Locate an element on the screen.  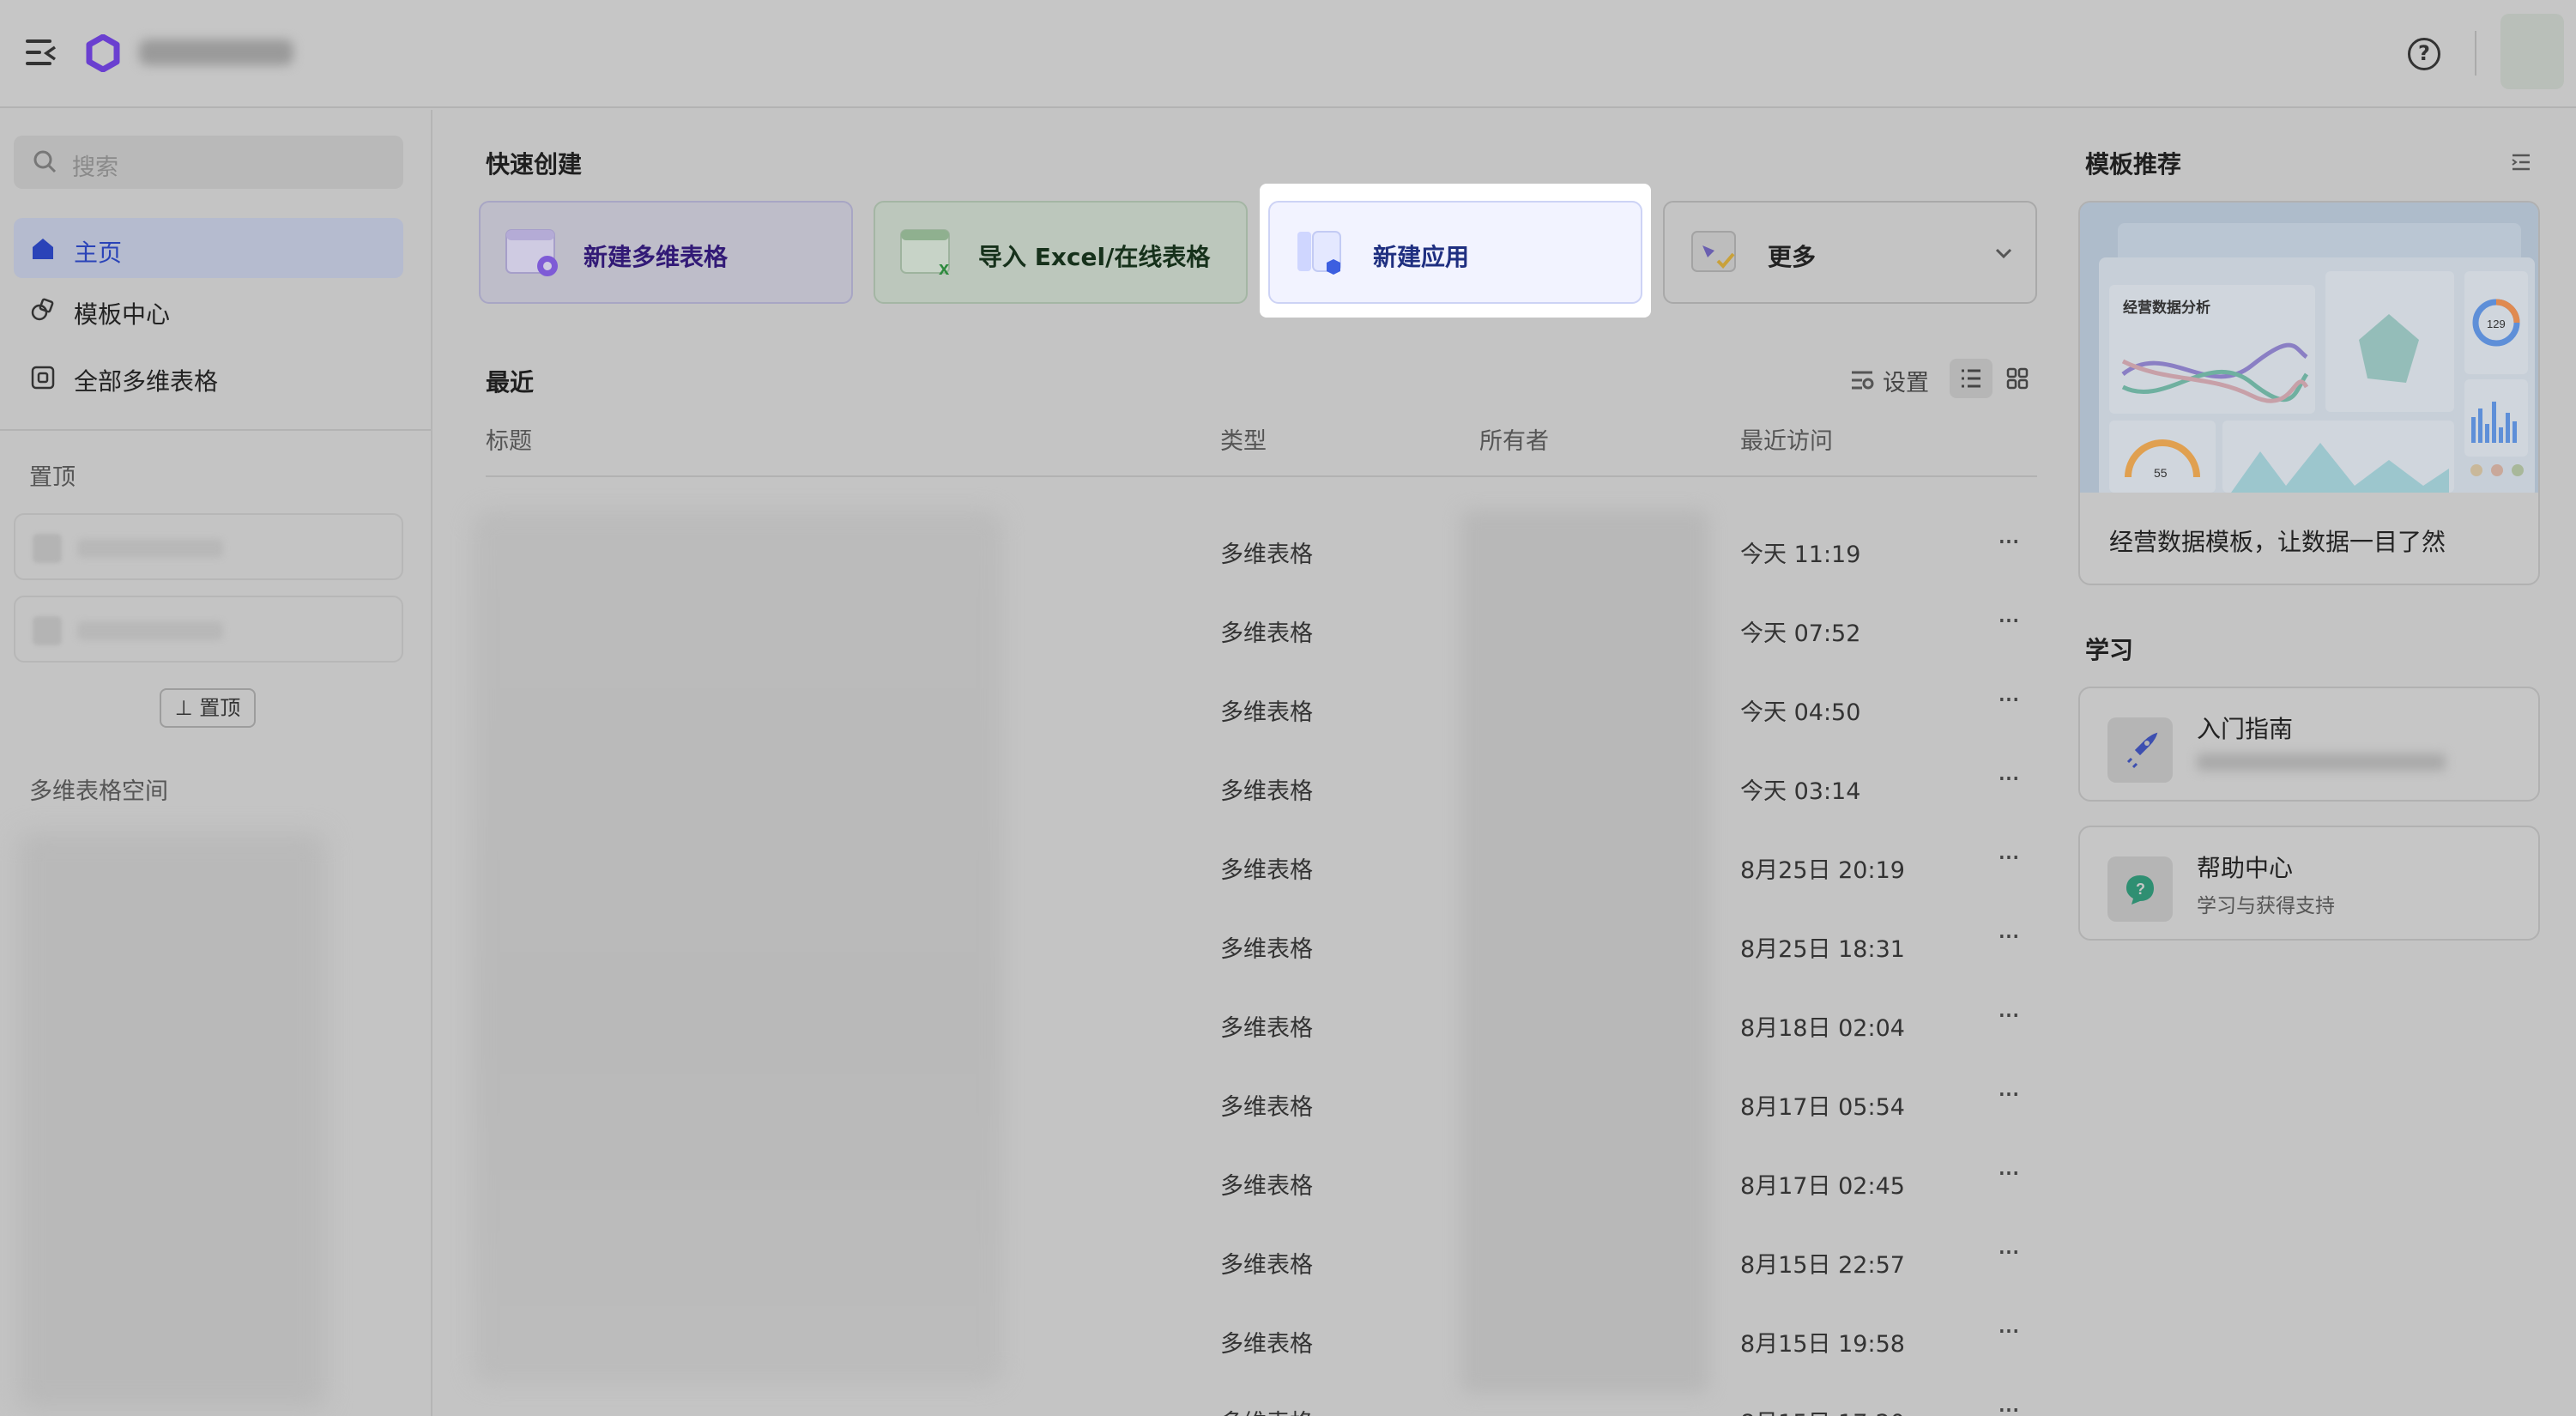
preview-heading: 经营数据分析 is located at coordinates (2166, 307).